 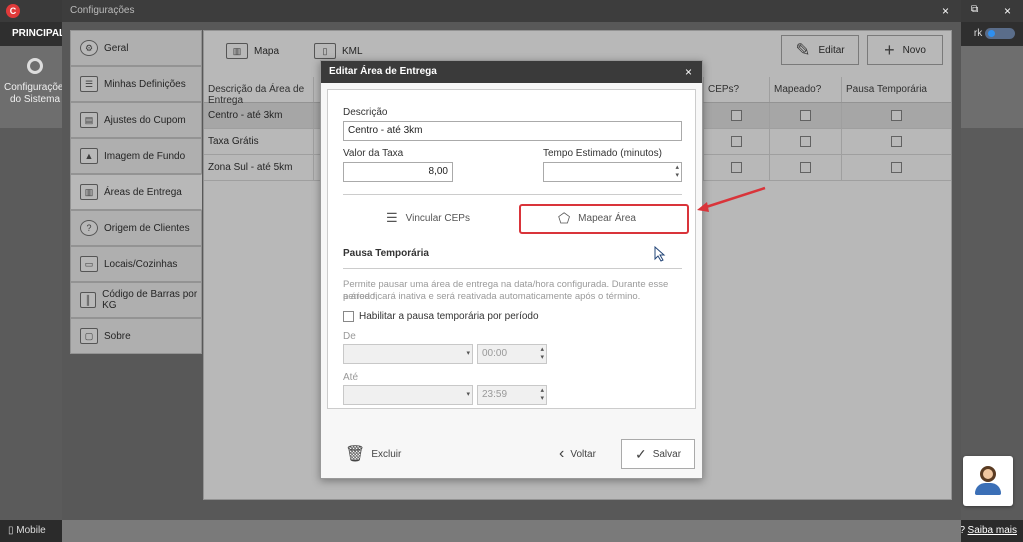 What do you see at coordinates (511, 72) in the screenshot?
I see `dialog-title: Editar Área de Entrega ×` at bounding box center [511, 72].